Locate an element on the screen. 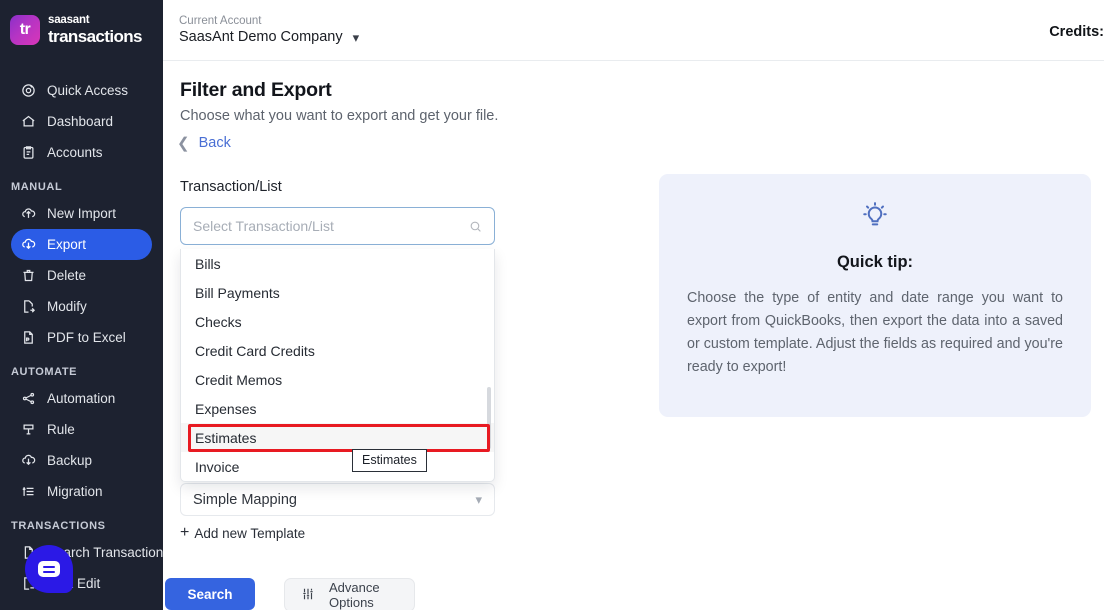 This screenshot has width=1104, height=610. logo-mark-text: tr is located at coordinates (25, 29).